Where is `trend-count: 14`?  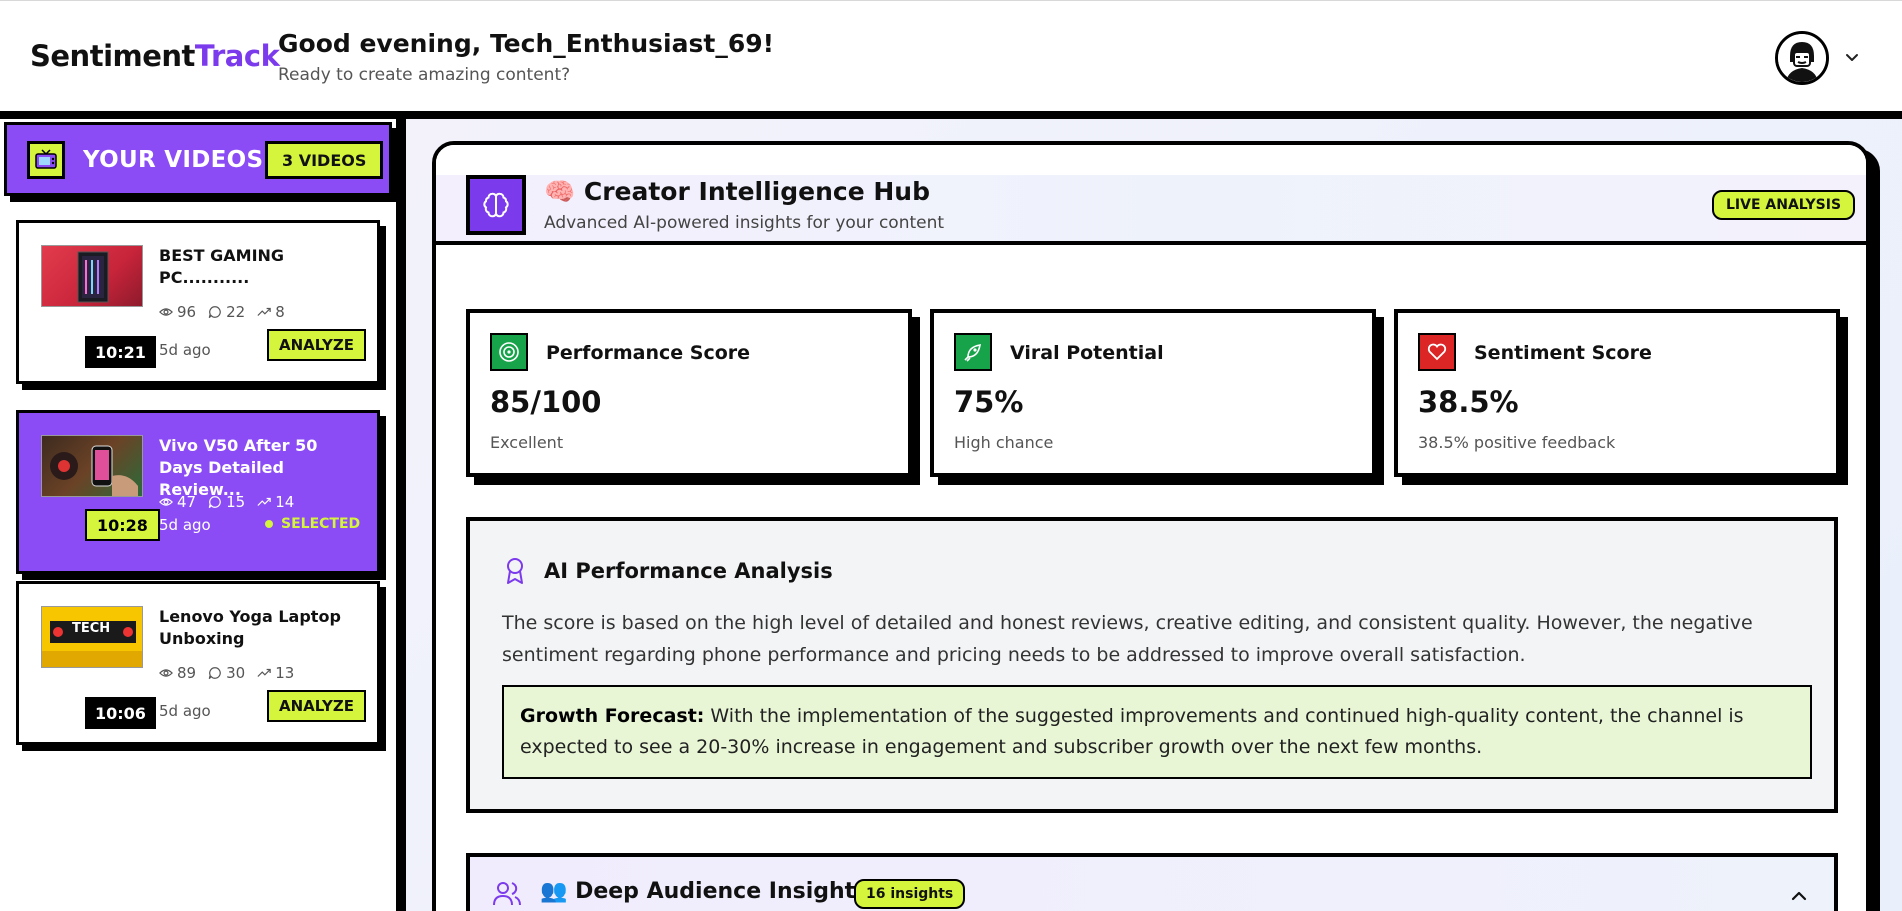 trend-count: 14 is located at coordinates (285, 502).